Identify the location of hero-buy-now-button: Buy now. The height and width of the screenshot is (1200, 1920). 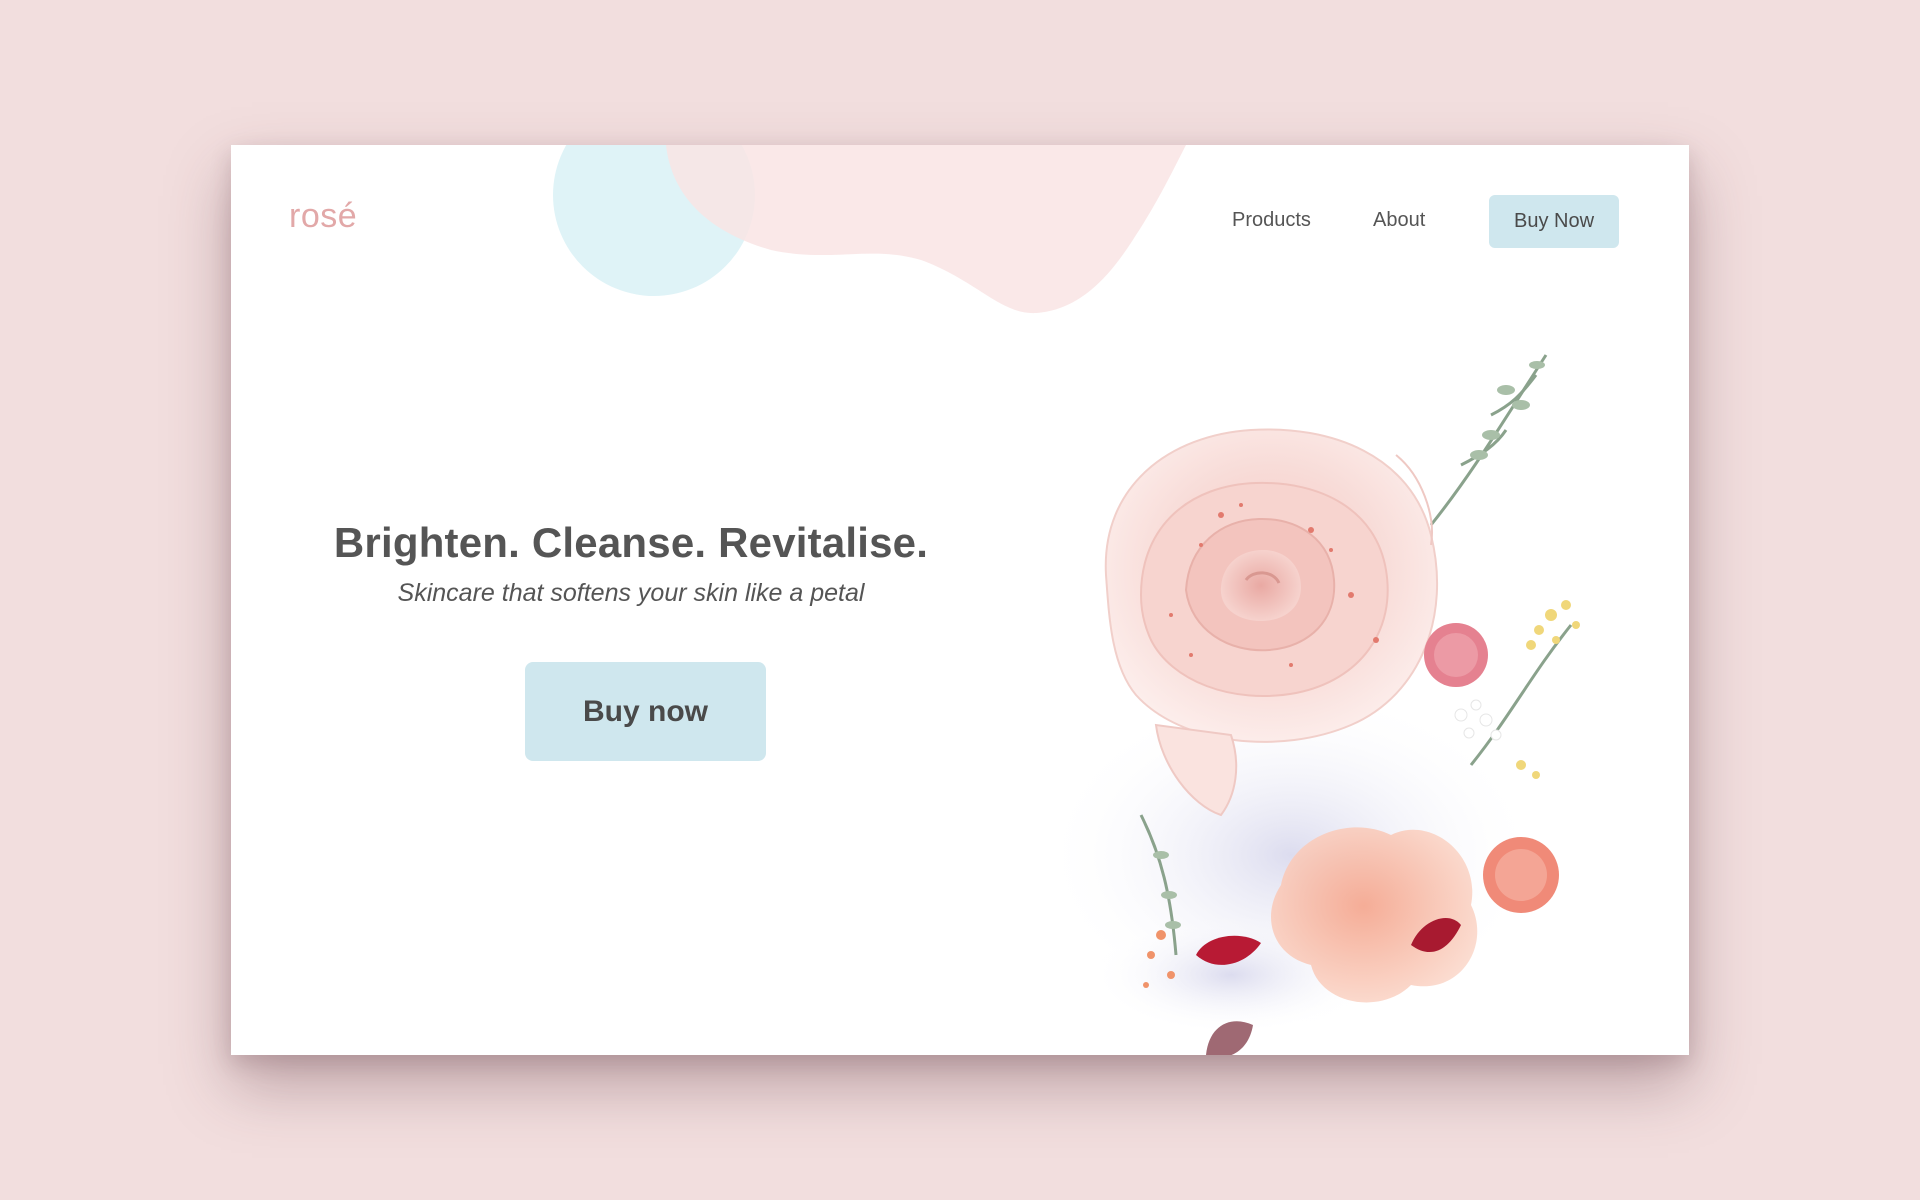
(645, 711).